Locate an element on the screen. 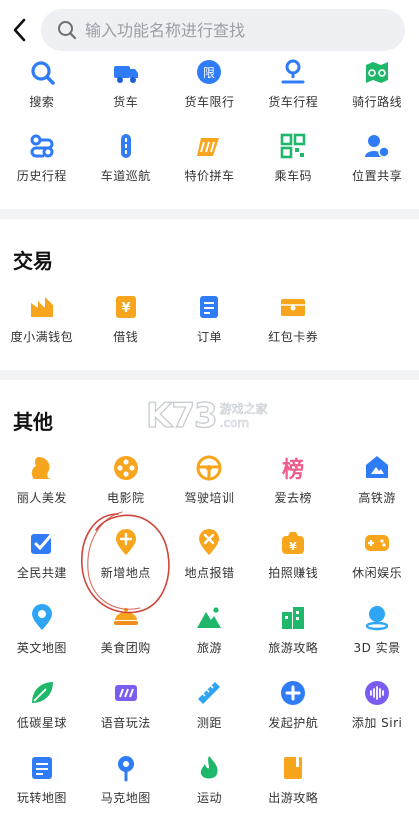  voice-play-icon is located at coordinates (125, 693).